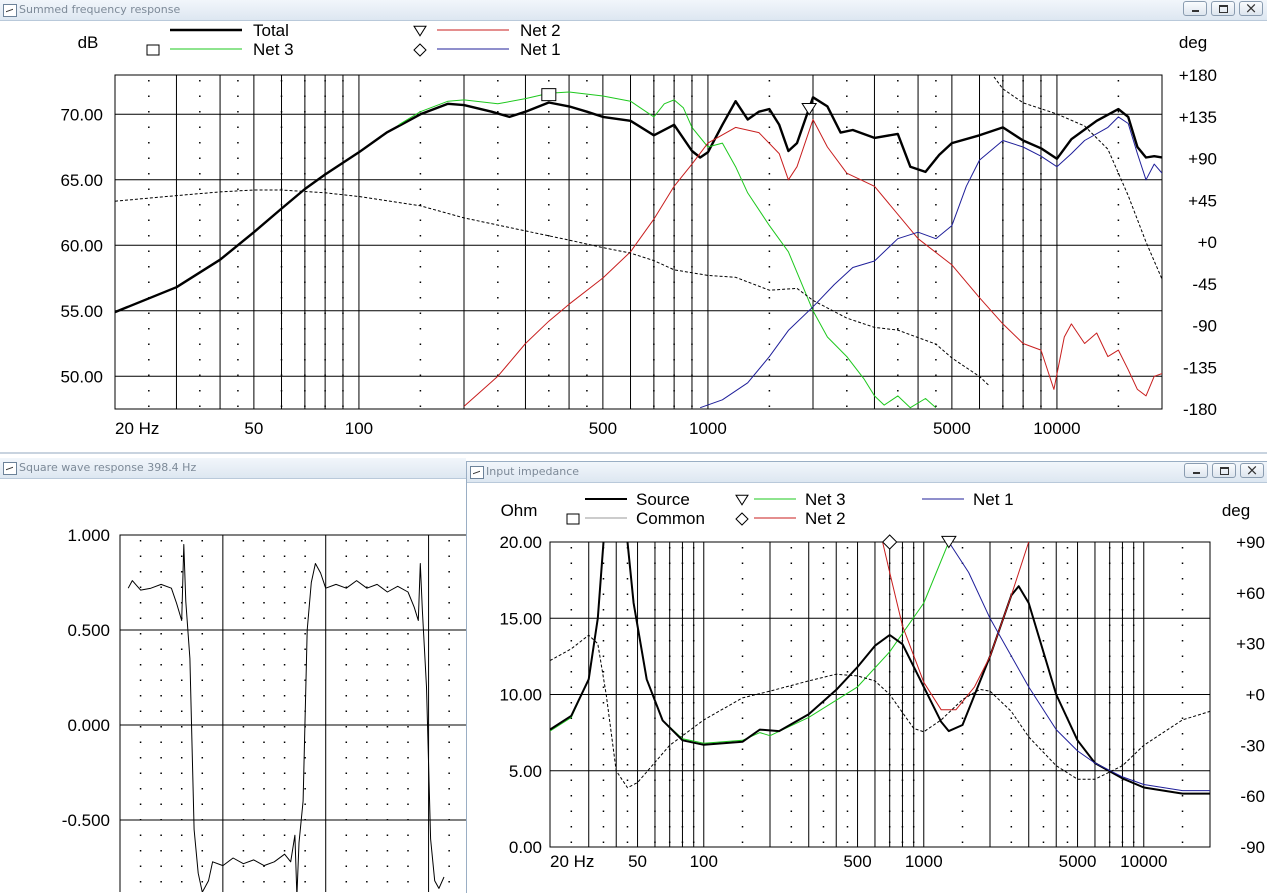  Describe the element at coordinates (520, 695) in the screenshot. I see `y-tick-label: 10.00` at that location.